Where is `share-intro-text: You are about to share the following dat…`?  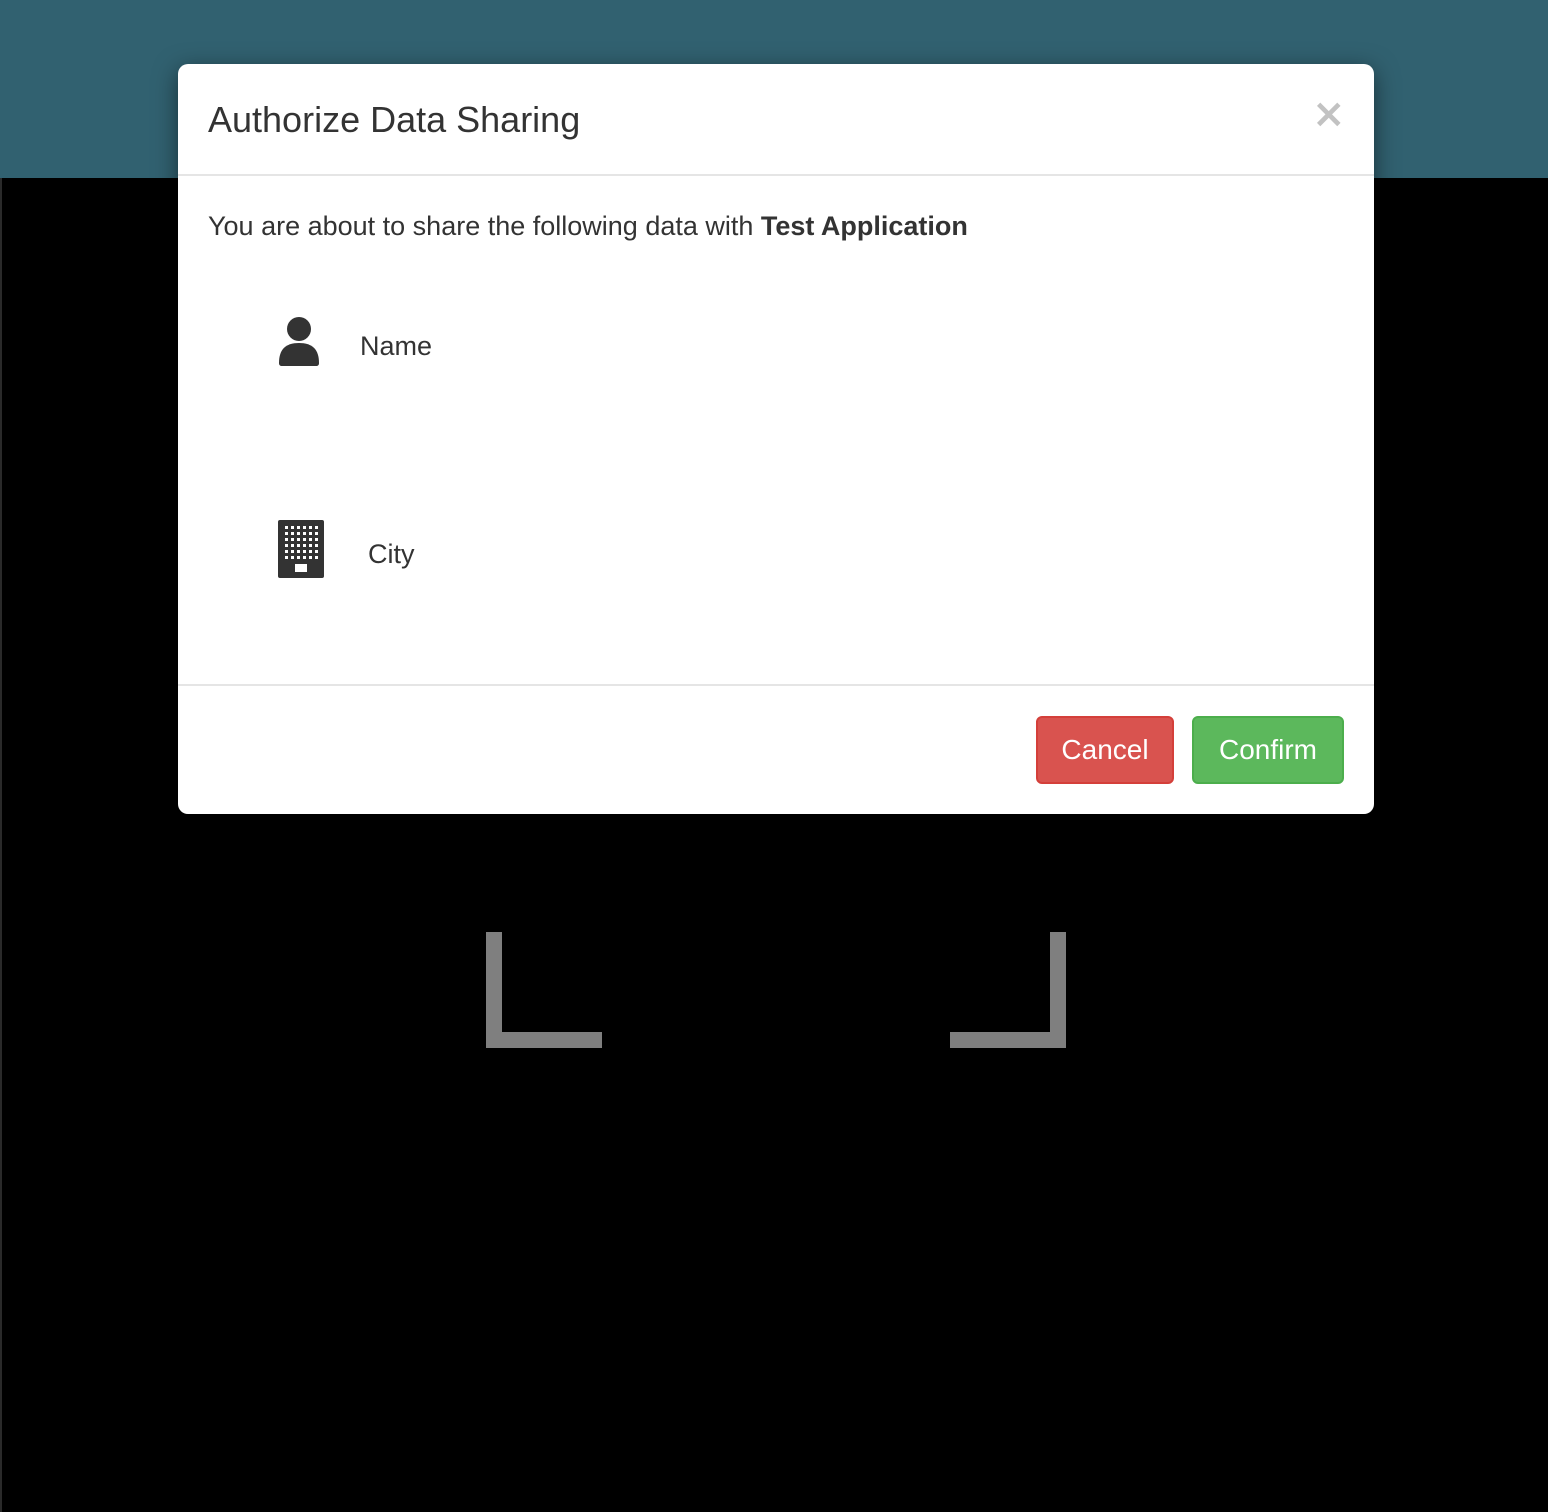 share-intro-text: You are about to share the following dat… is located at coordinates (588, 226).